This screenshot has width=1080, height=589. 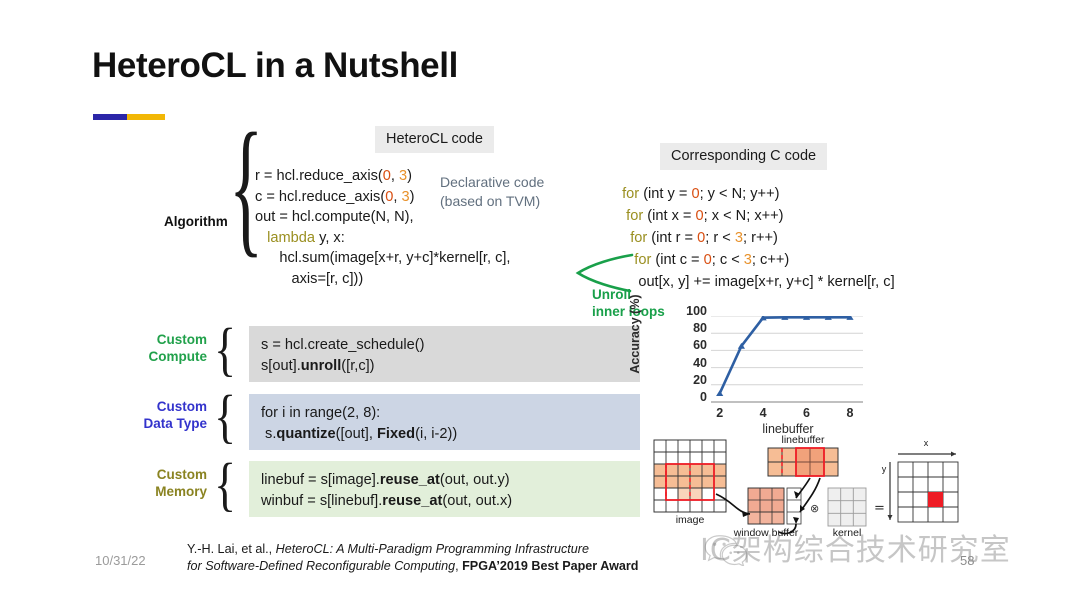 I want to click on chart-series-line, so click(x=784, y=354).